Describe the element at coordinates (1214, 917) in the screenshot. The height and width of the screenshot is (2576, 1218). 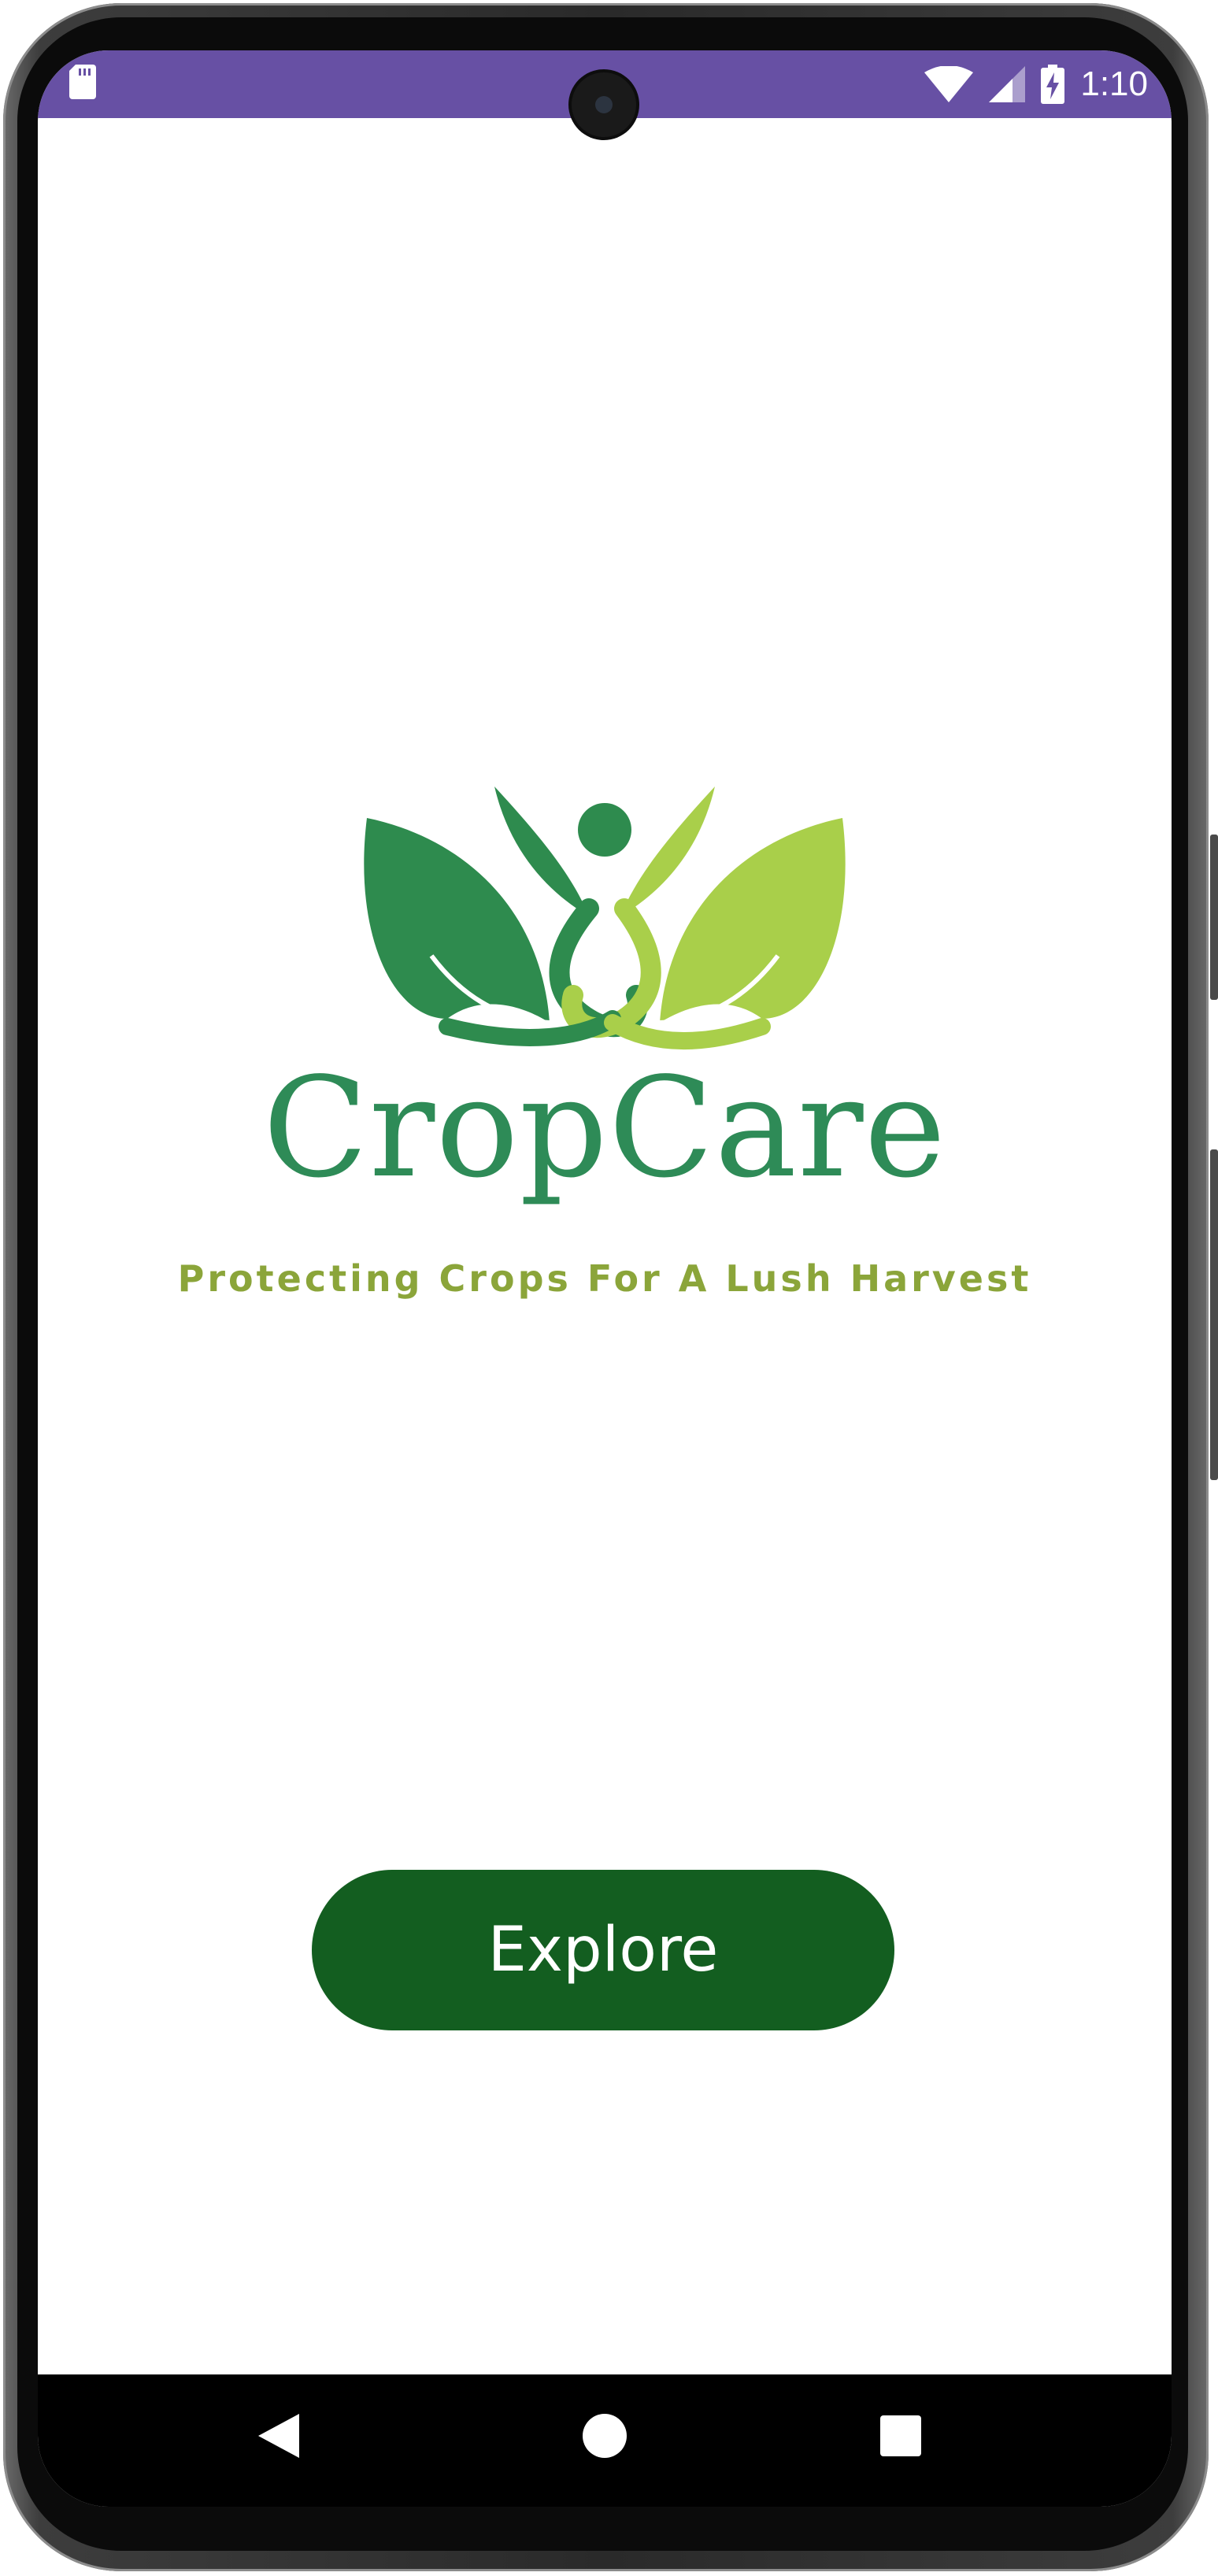
I see `volume-button` at that location.